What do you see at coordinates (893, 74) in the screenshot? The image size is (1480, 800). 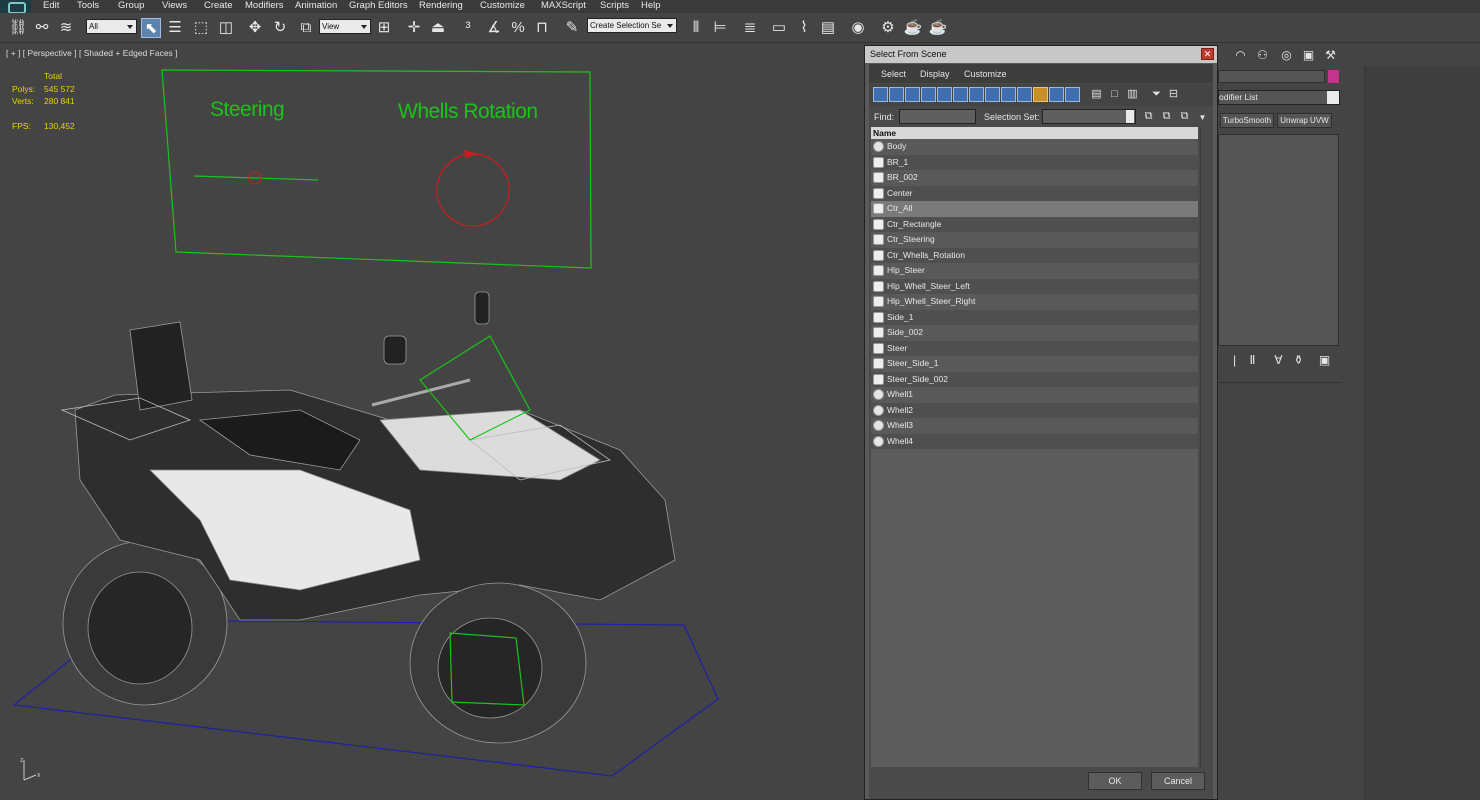 I see `dialog-menu-select: Select` at bounding box center [893, 74].